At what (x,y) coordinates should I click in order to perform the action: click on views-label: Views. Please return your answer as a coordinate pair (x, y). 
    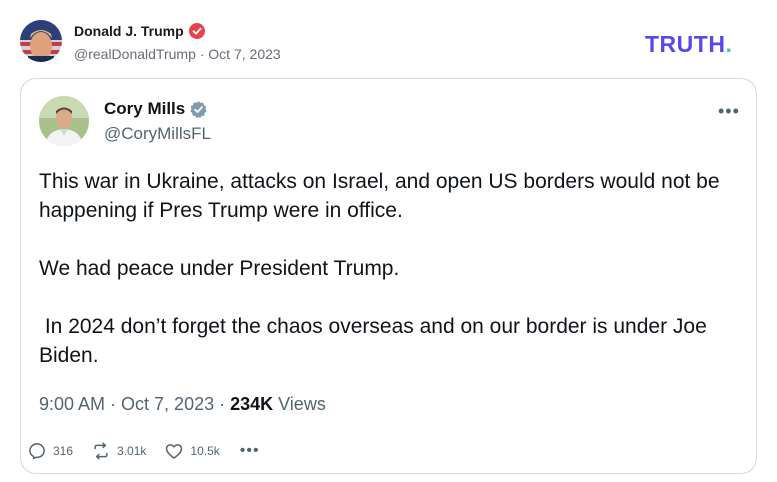
    Looking at the image, I should click on (299, 404).